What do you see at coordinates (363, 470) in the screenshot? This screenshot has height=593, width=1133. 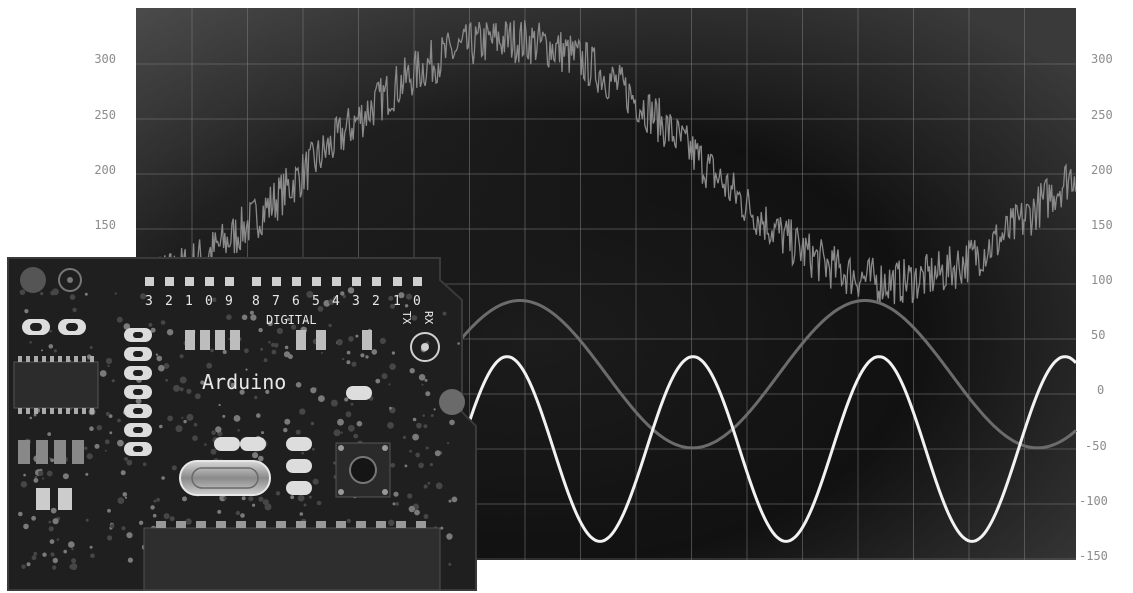 I see `reset-button-icon` at bounding box center [363, 470].